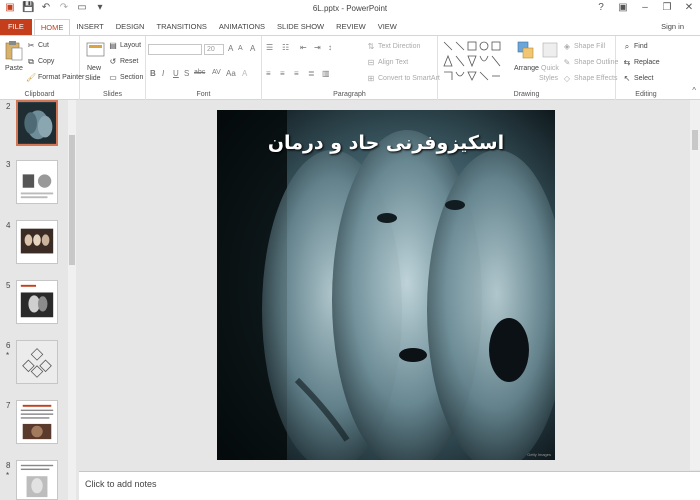 The width and height of the screenshot is (700, 500). I want to click on bold-button: B, so click(153, 73).